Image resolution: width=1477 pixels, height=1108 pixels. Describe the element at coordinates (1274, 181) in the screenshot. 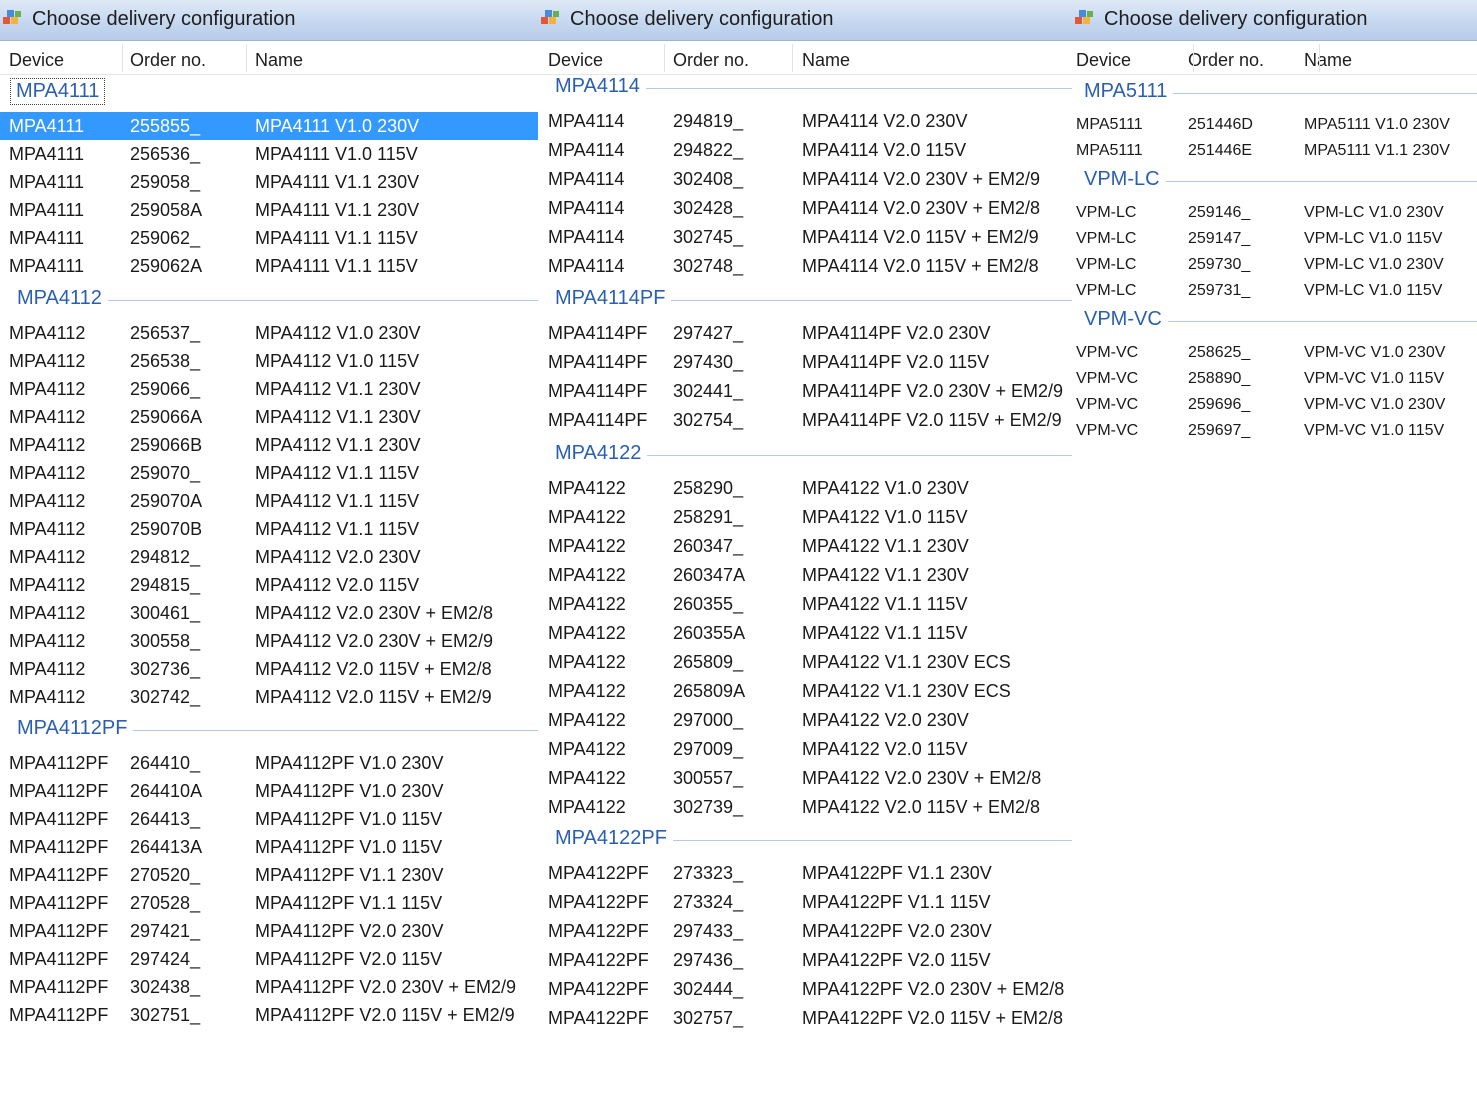

I see `group-header: VPM-LC` at that location.